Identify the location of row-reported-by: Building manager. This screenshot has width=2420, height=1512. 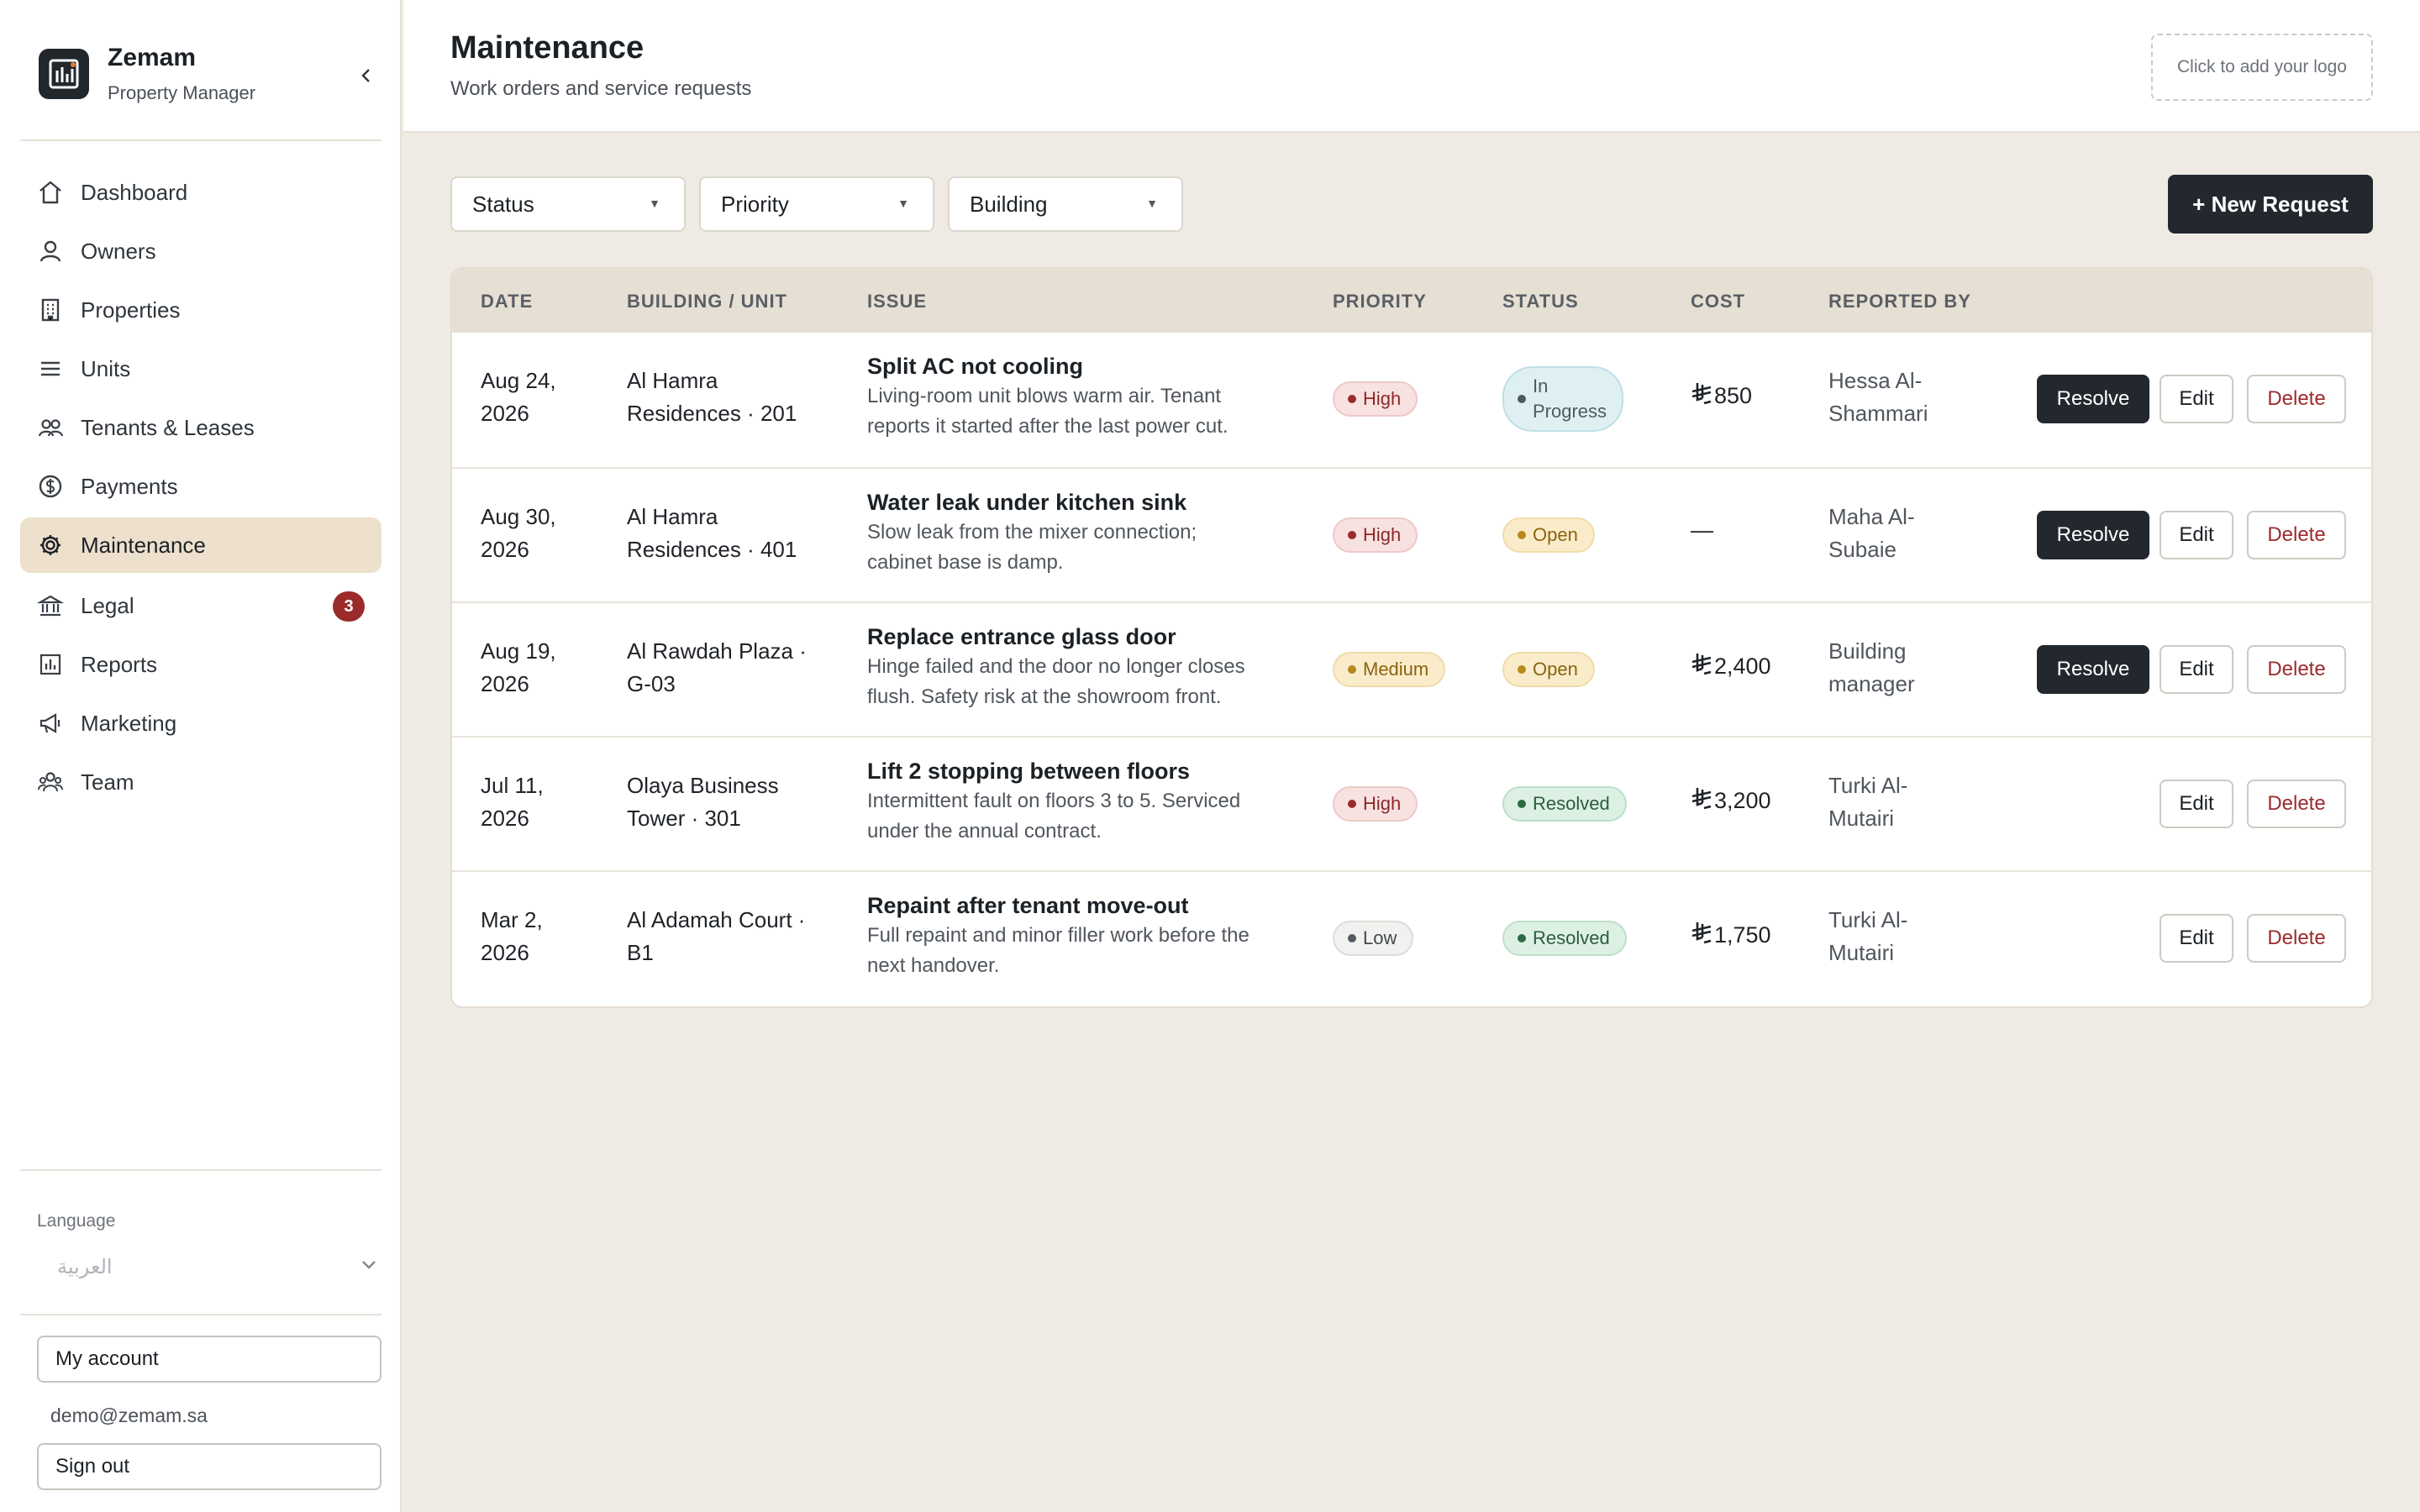
(1871, 668).